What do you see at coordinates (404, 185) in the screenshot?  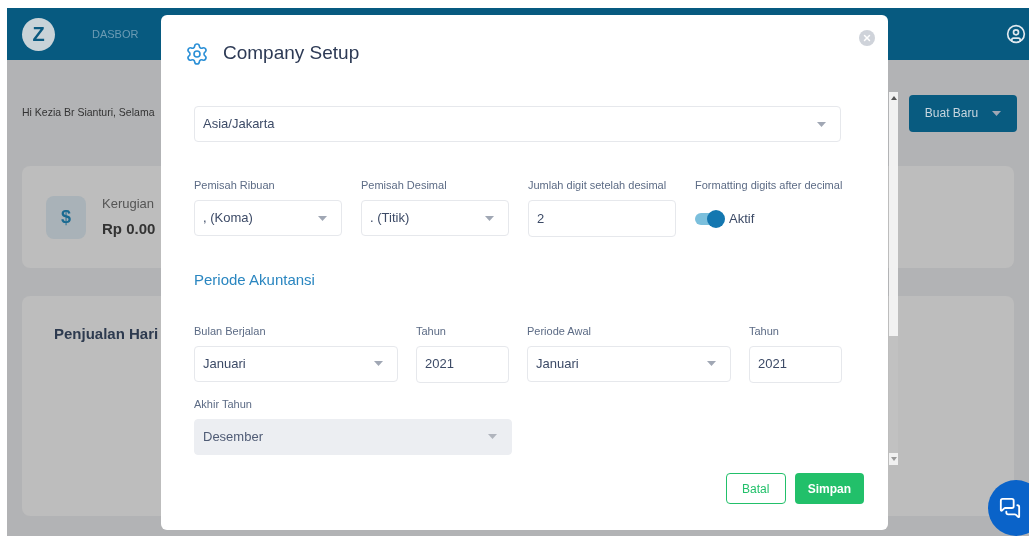 I see `field-label: Pemisah Desimal` at bounding box center [404, 185].